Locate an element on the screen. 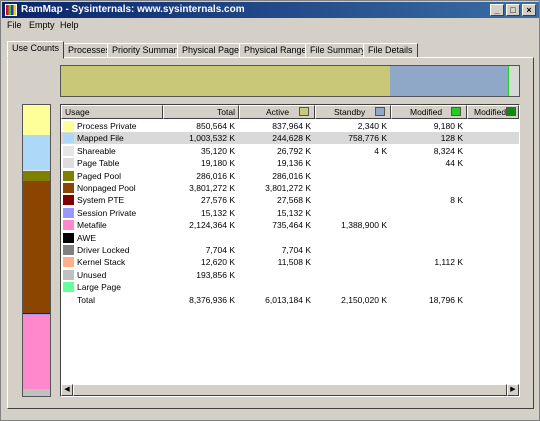 Image resolution: width=540 pixels, height=421 pixels. table-row: Shareable 35,120 K 26,792 K 4 K 8,324 K is located at coordinates (290, 151).